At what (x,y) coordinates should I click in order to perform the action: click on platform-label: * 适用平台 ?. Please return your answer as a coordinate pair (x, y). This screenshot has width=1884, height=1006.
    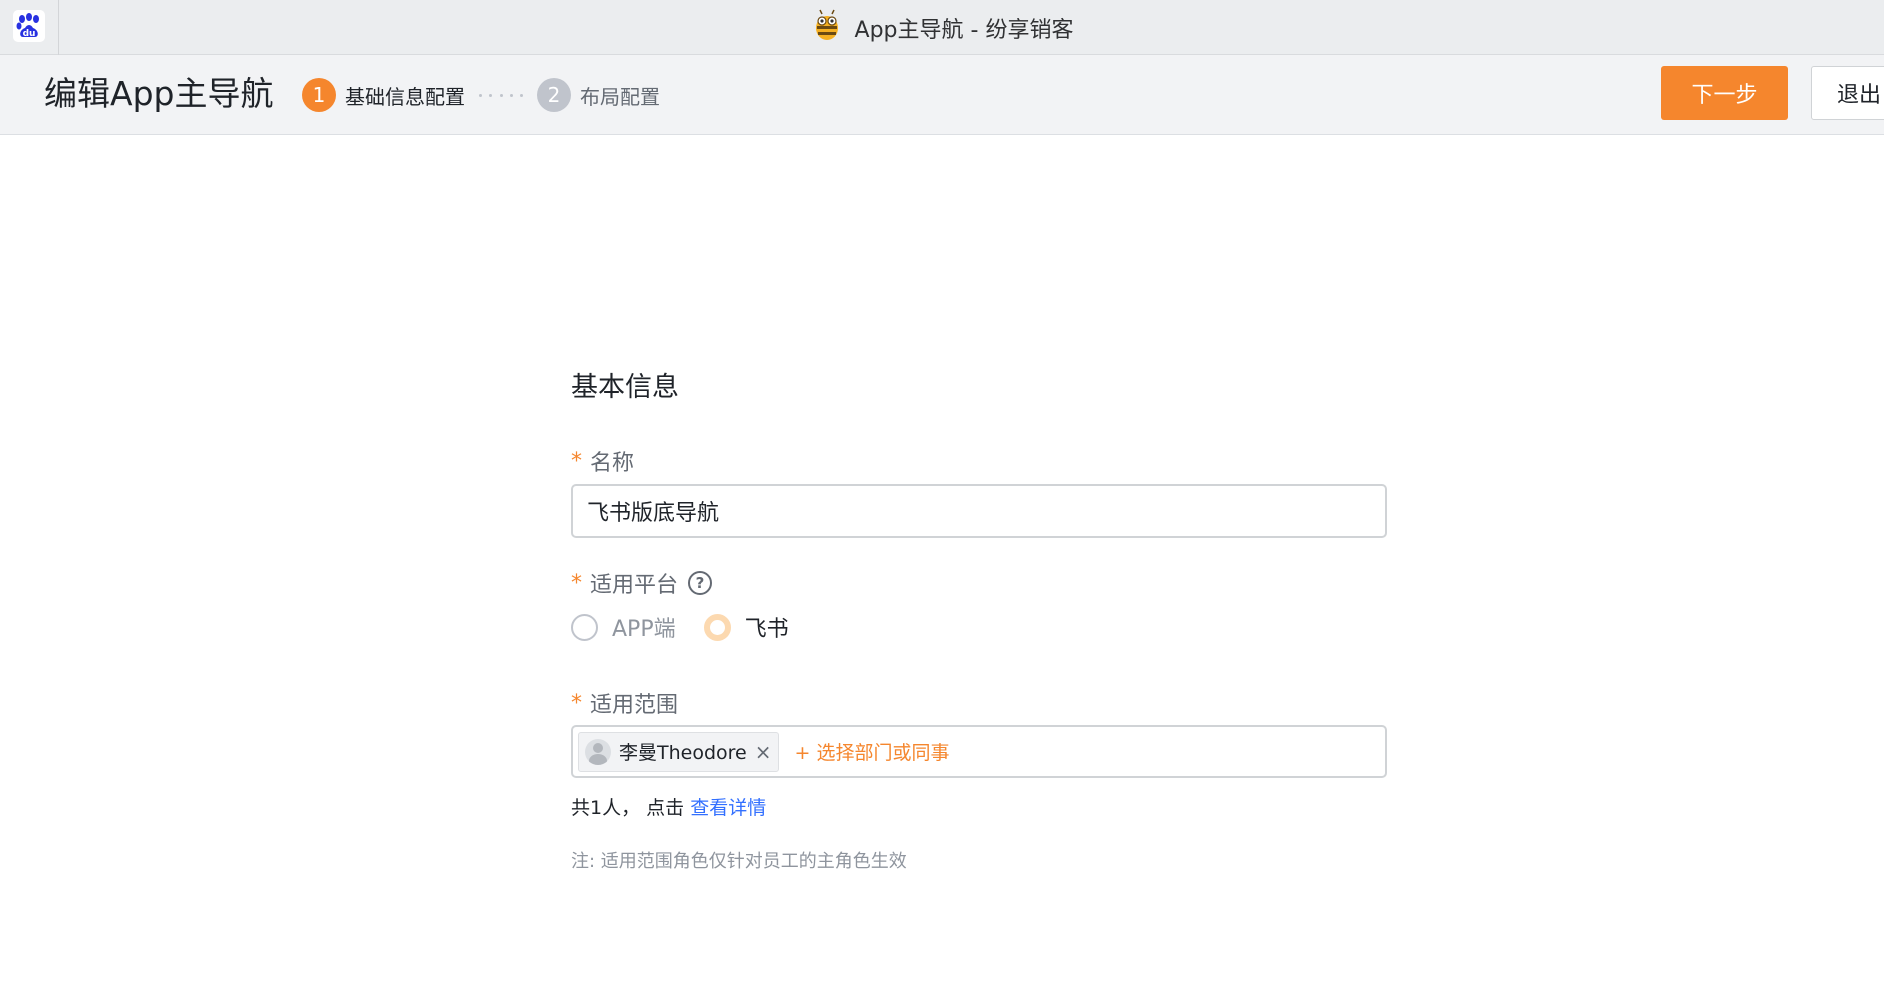
    Looking at the image, I should click on (642, 583).